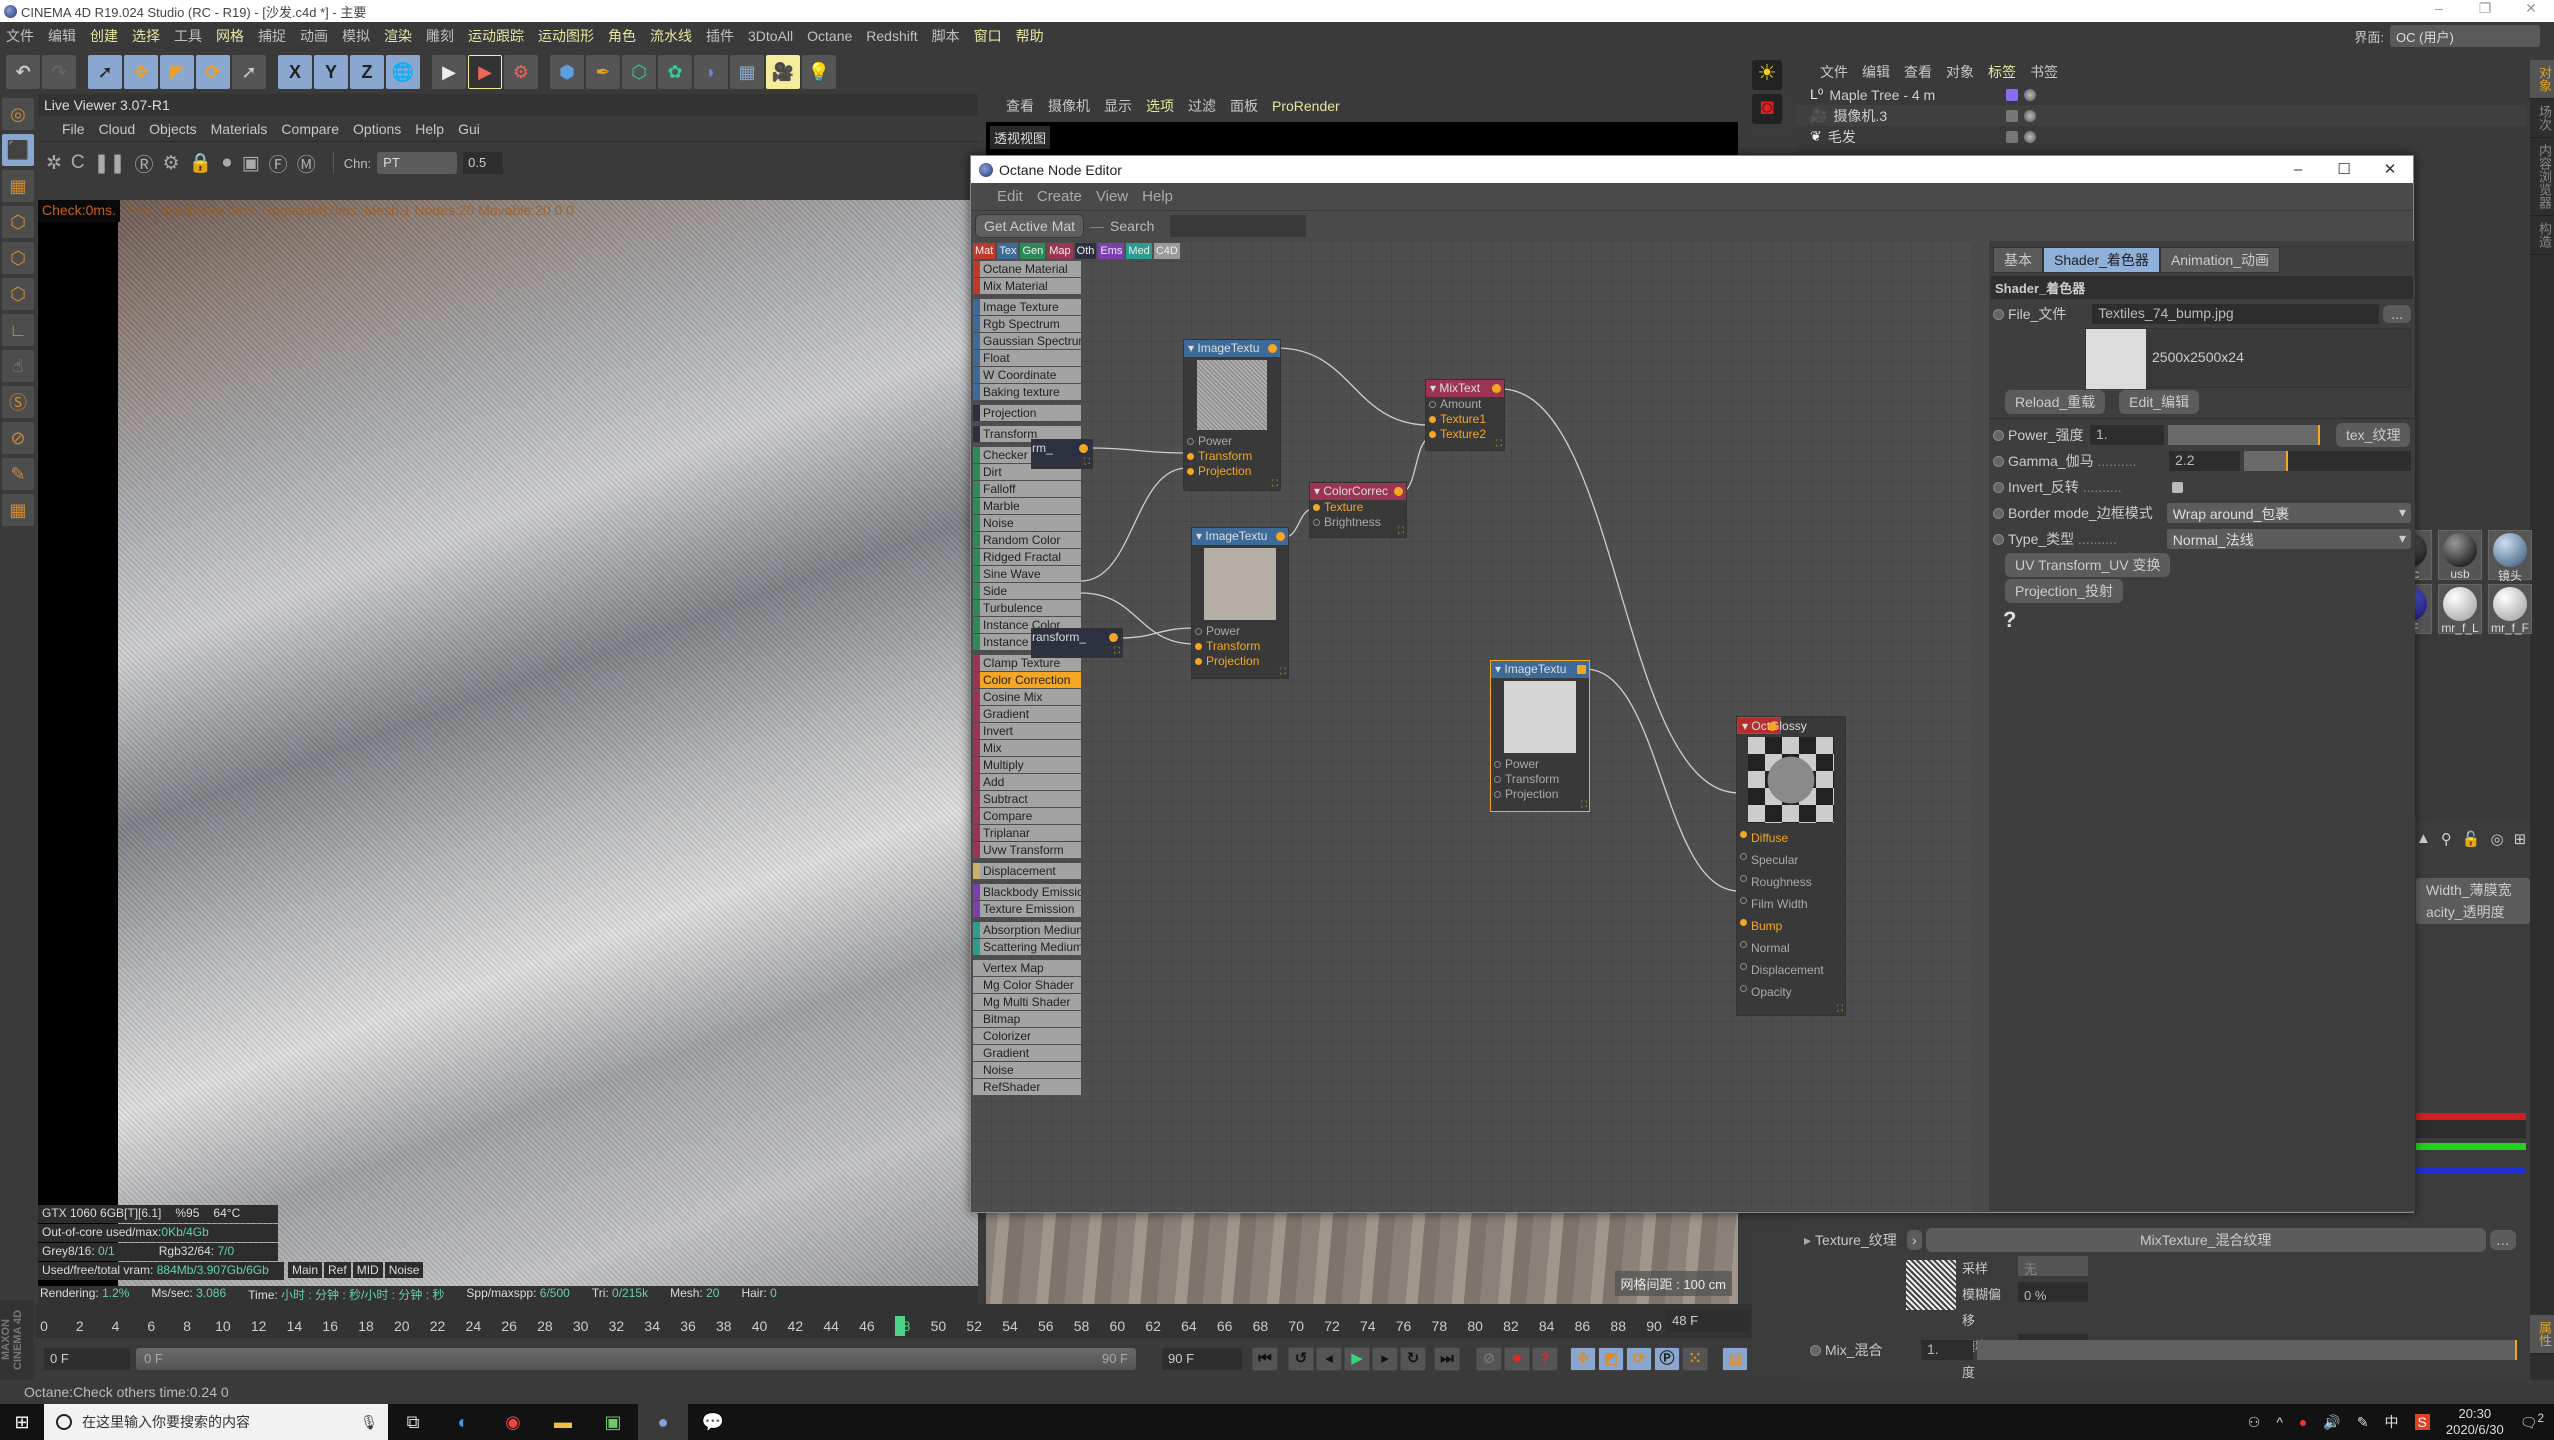 This screenshot has height=1440, width=2554. I want to click on task-view-icon: ⧉, so click(413, 1422).